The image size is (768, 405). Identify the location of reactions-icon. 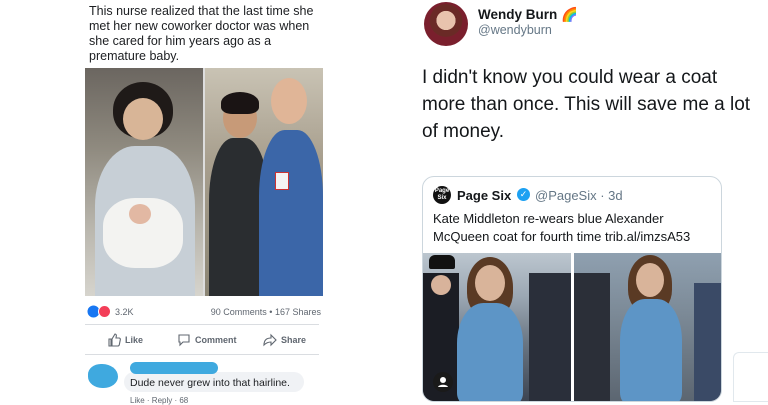
(99, 311).